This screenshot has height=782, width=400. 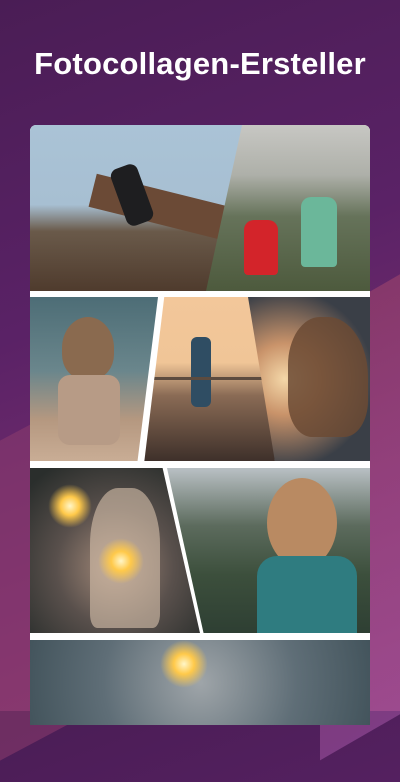 I want to click on photo-sparkler-partial, so click(x=200, y=682).